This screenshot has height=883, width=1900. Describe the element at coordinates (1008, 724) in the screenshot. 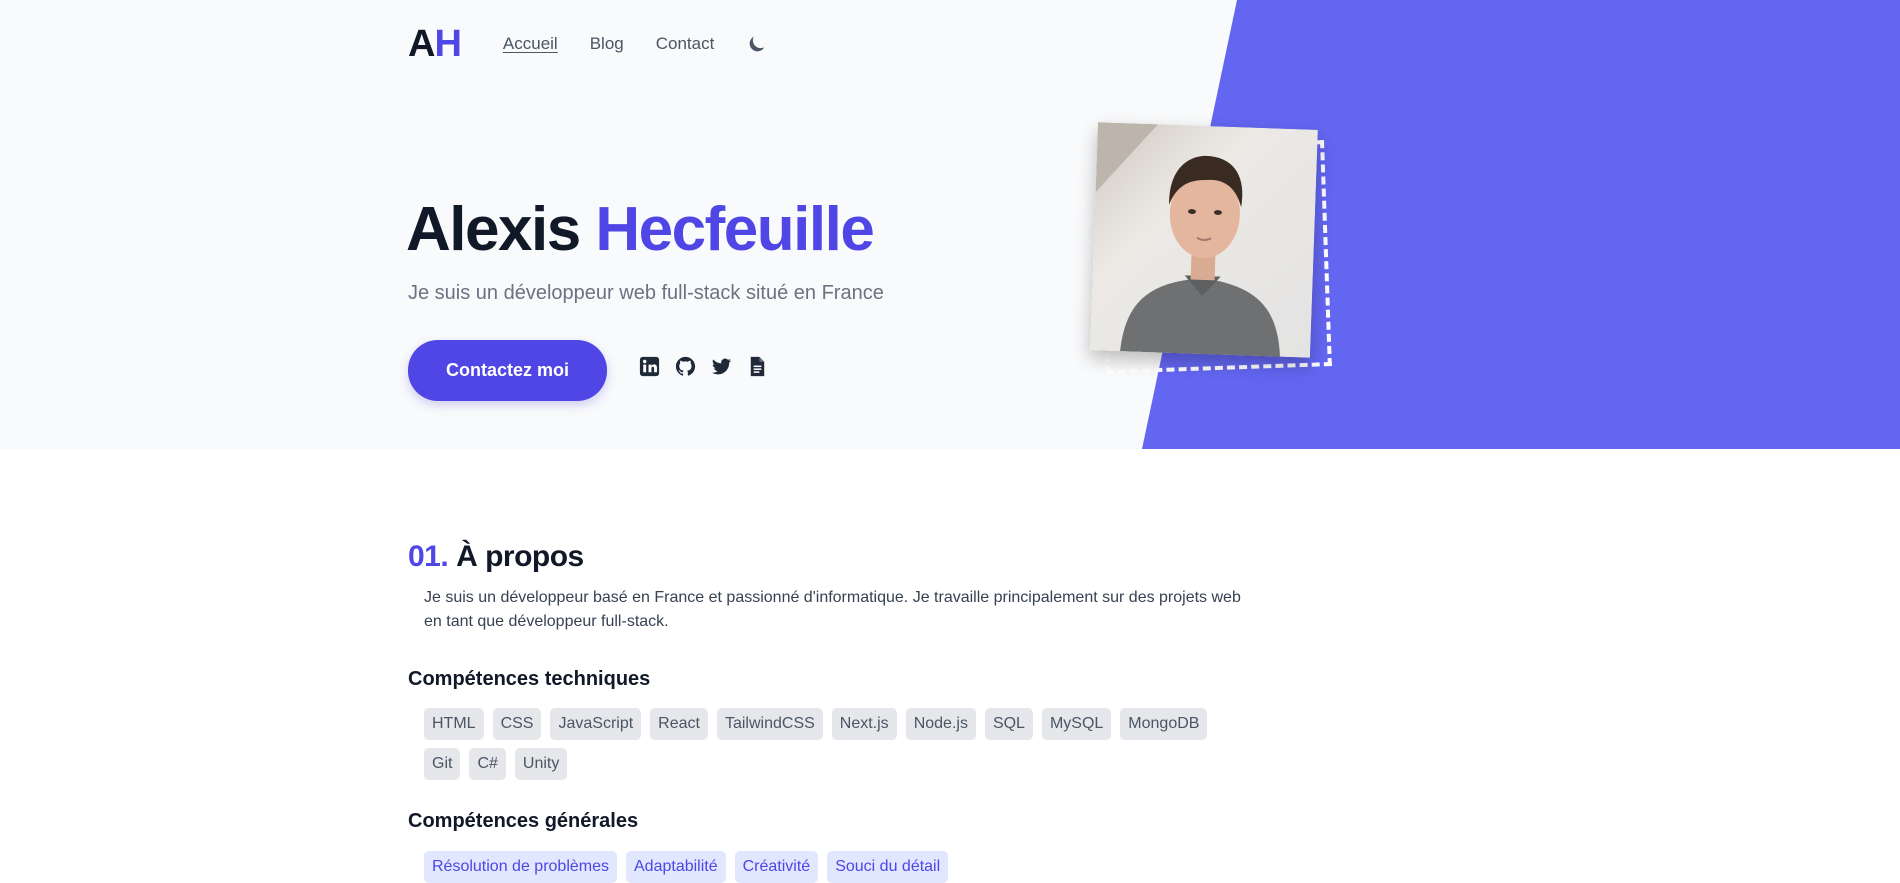

I see `skill-tag: SQL` at that location.